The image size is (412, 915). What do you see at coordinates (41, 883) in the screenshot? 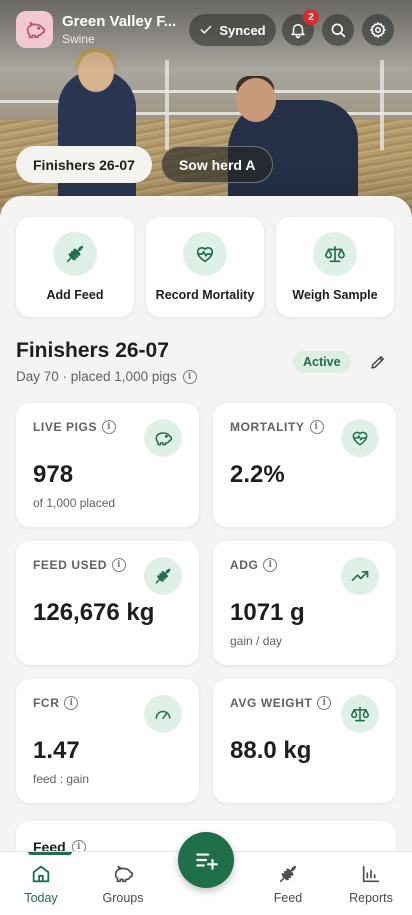
I see `nav-today: Today` at bounding box center [41, 883].